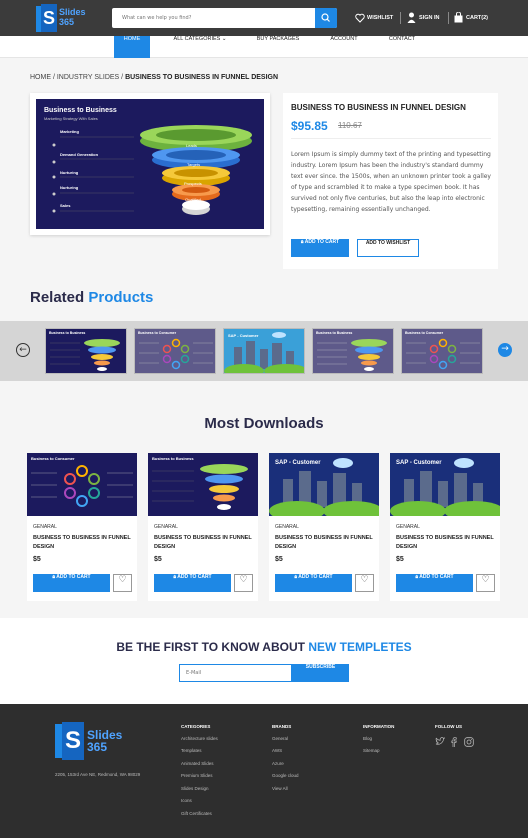 The width and height of the screenshot is (528, 838). Describe the element at coordinates (380, 18) in the screenshot. I see `wishlist-link: WISHLIST` at that location.